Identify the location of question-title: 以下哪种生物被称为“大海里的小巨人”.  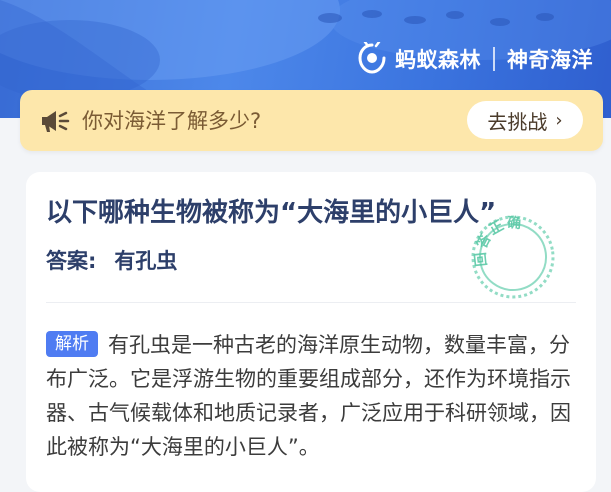
(271, 213).